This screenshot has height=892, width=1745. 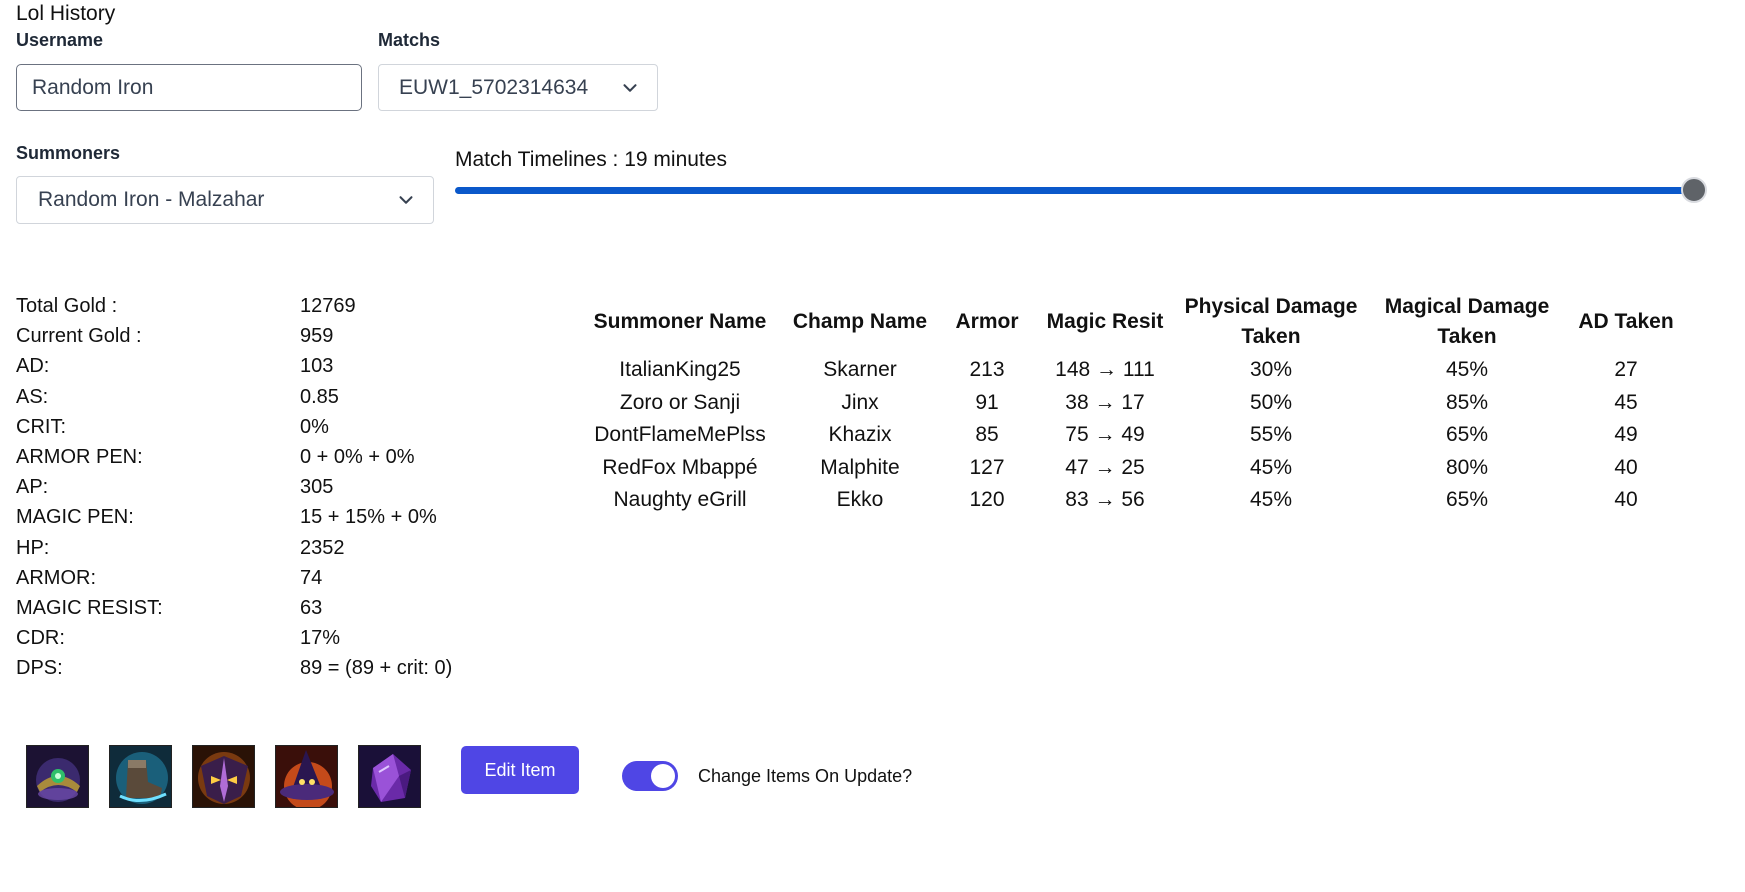 What do you see at coordinates (317, 336) in the screenshot?
I see `stat-value: 959` at bounding box center [317, 336].